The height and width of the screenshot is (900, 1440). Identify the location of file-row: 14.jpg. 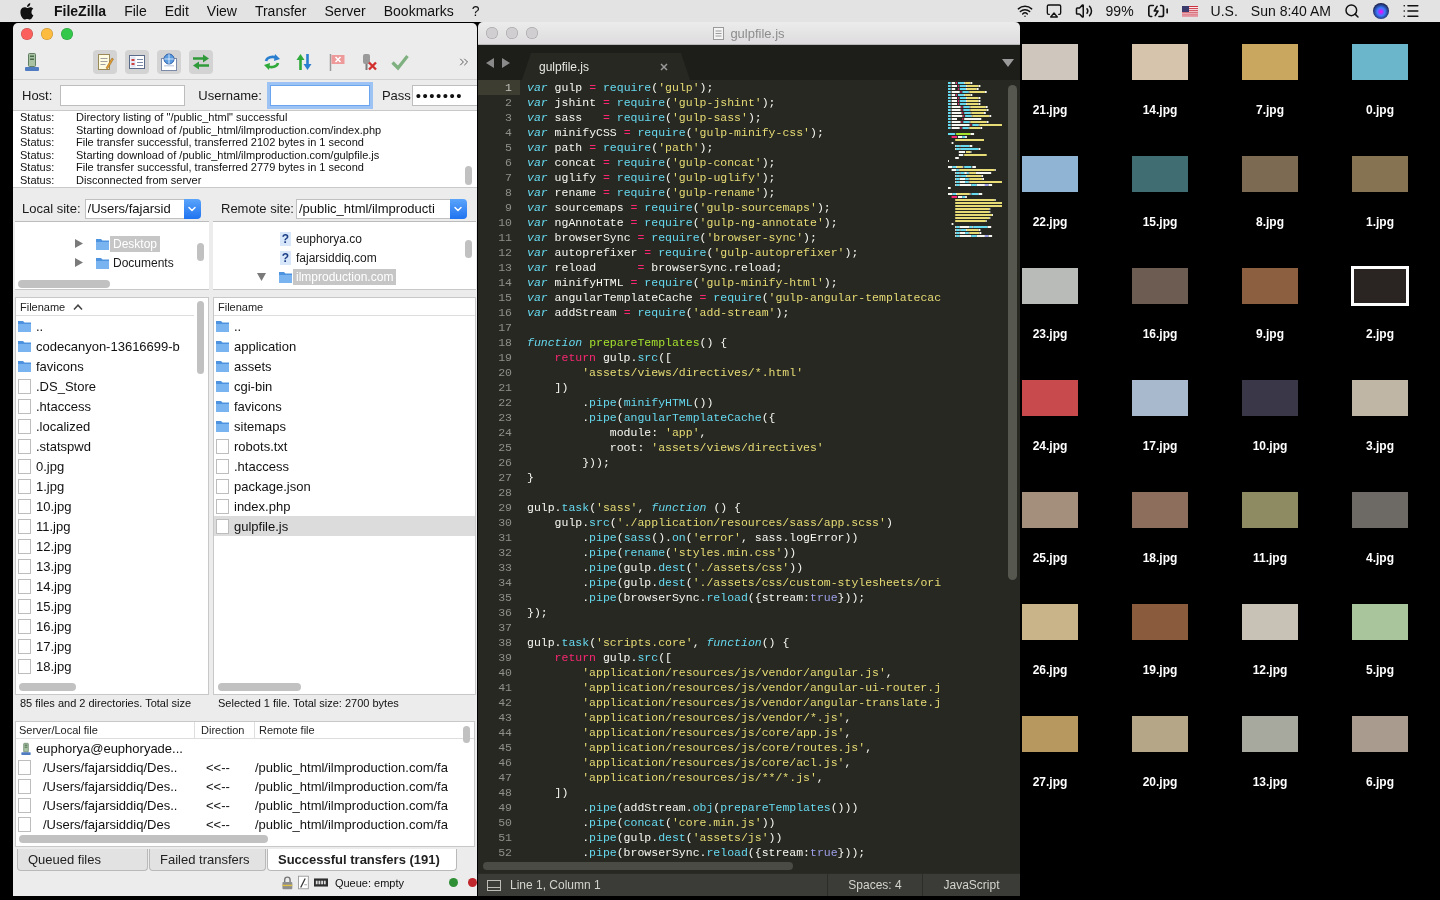
(105, 586).